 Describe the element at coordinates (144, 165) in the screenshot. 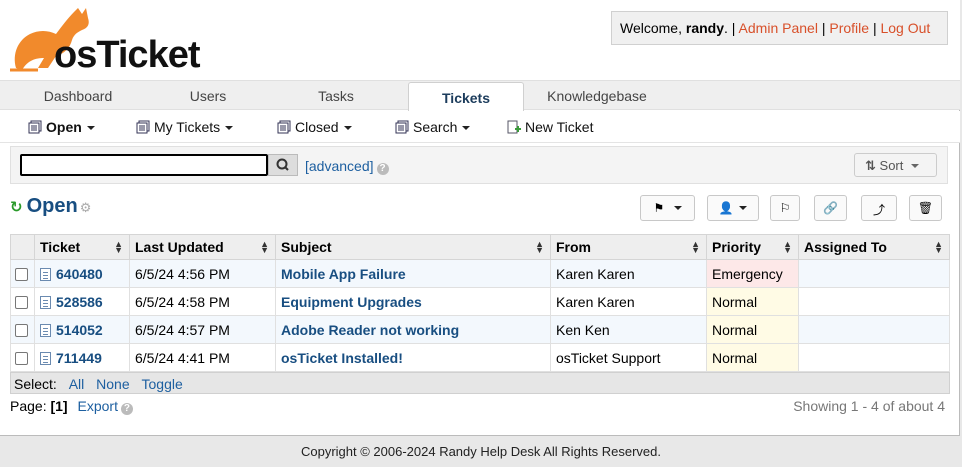

I see `search-input` at that location.